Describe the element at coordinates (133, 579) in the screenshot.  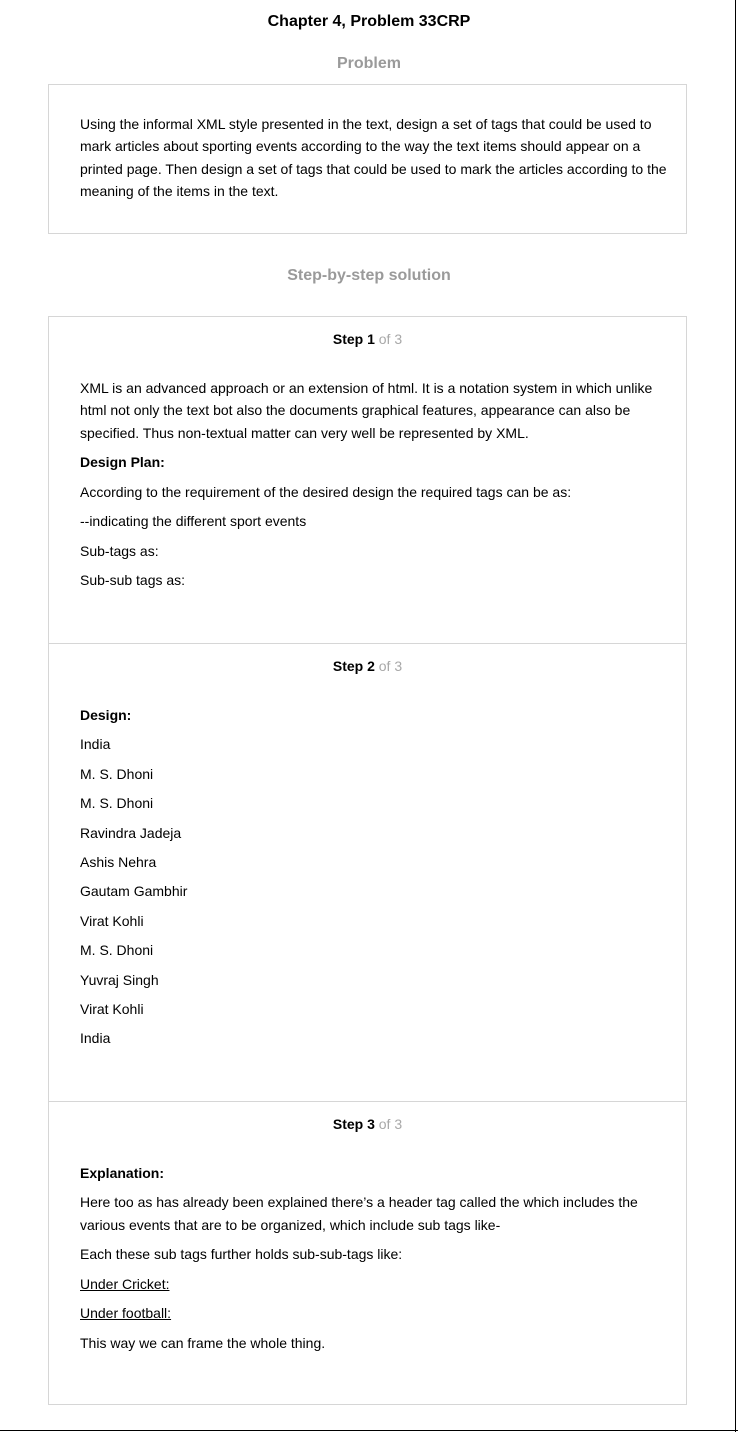
I see `step-1-line: Sub-sub tags as:` at that location.